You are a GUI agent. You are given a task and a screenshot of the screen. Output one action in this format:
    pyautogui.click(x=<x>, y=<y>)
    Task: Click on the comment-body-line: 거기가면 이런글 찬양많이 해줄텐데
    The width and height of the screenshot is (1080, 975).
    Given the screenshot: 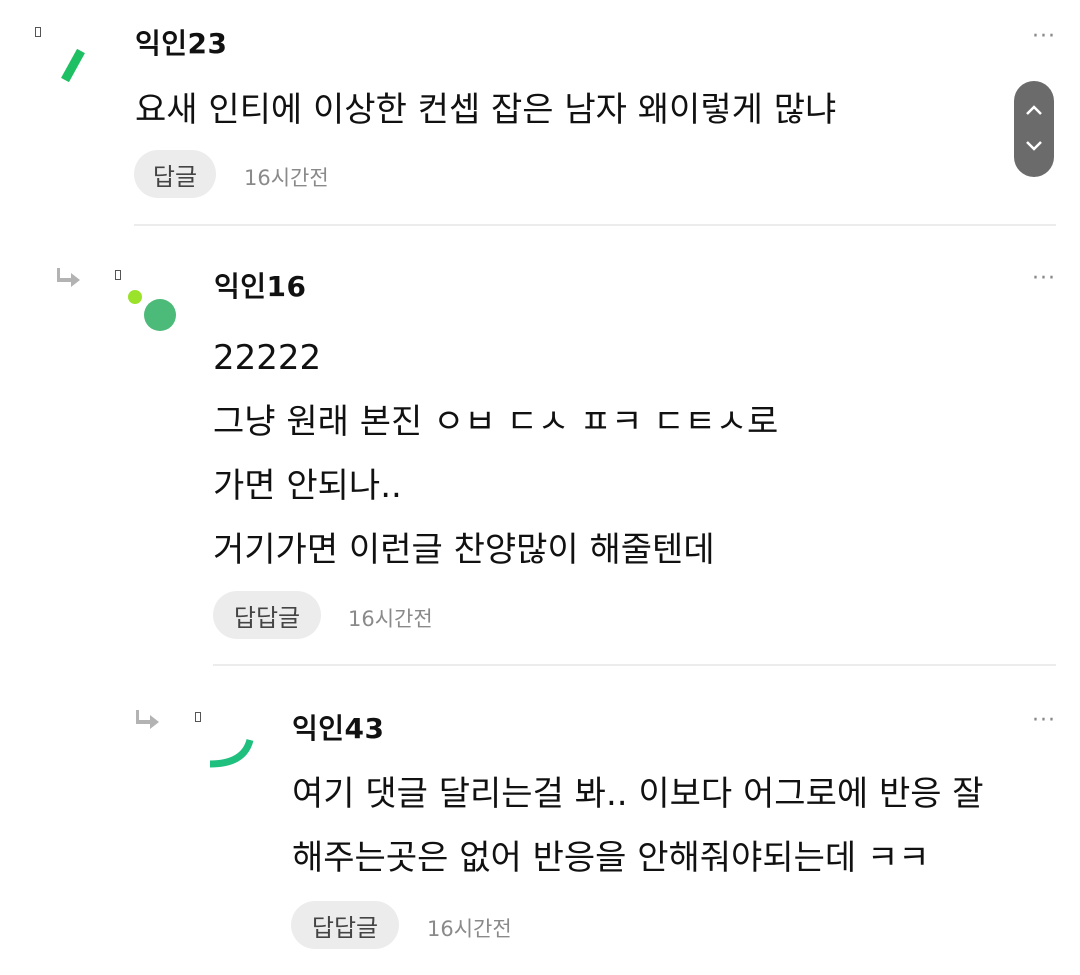 What is the action you would take?
    pyautogui.click(x=464, y=550)
    